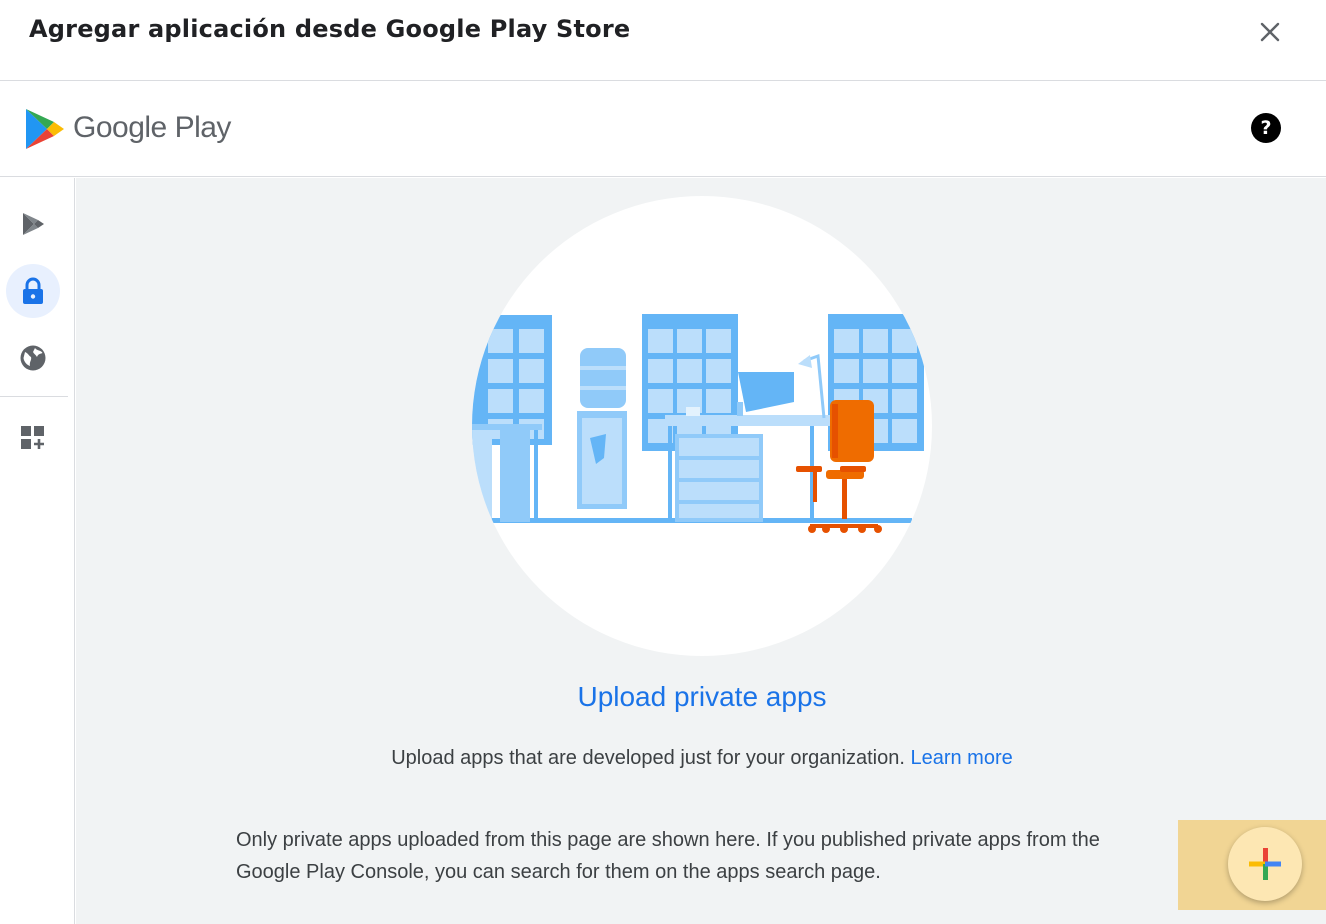  I want to click on help-button: ?, so click(1266, 128).